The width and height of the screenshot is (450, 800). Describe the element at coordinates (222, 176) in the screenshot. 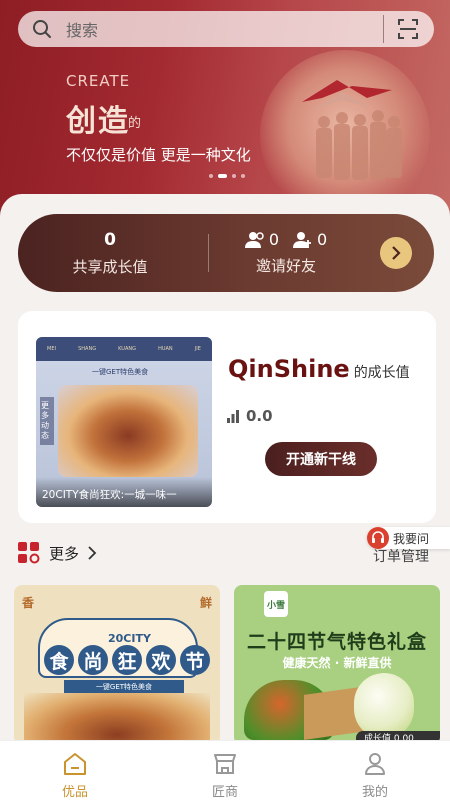

I see `carousel-dot-active` at that location.